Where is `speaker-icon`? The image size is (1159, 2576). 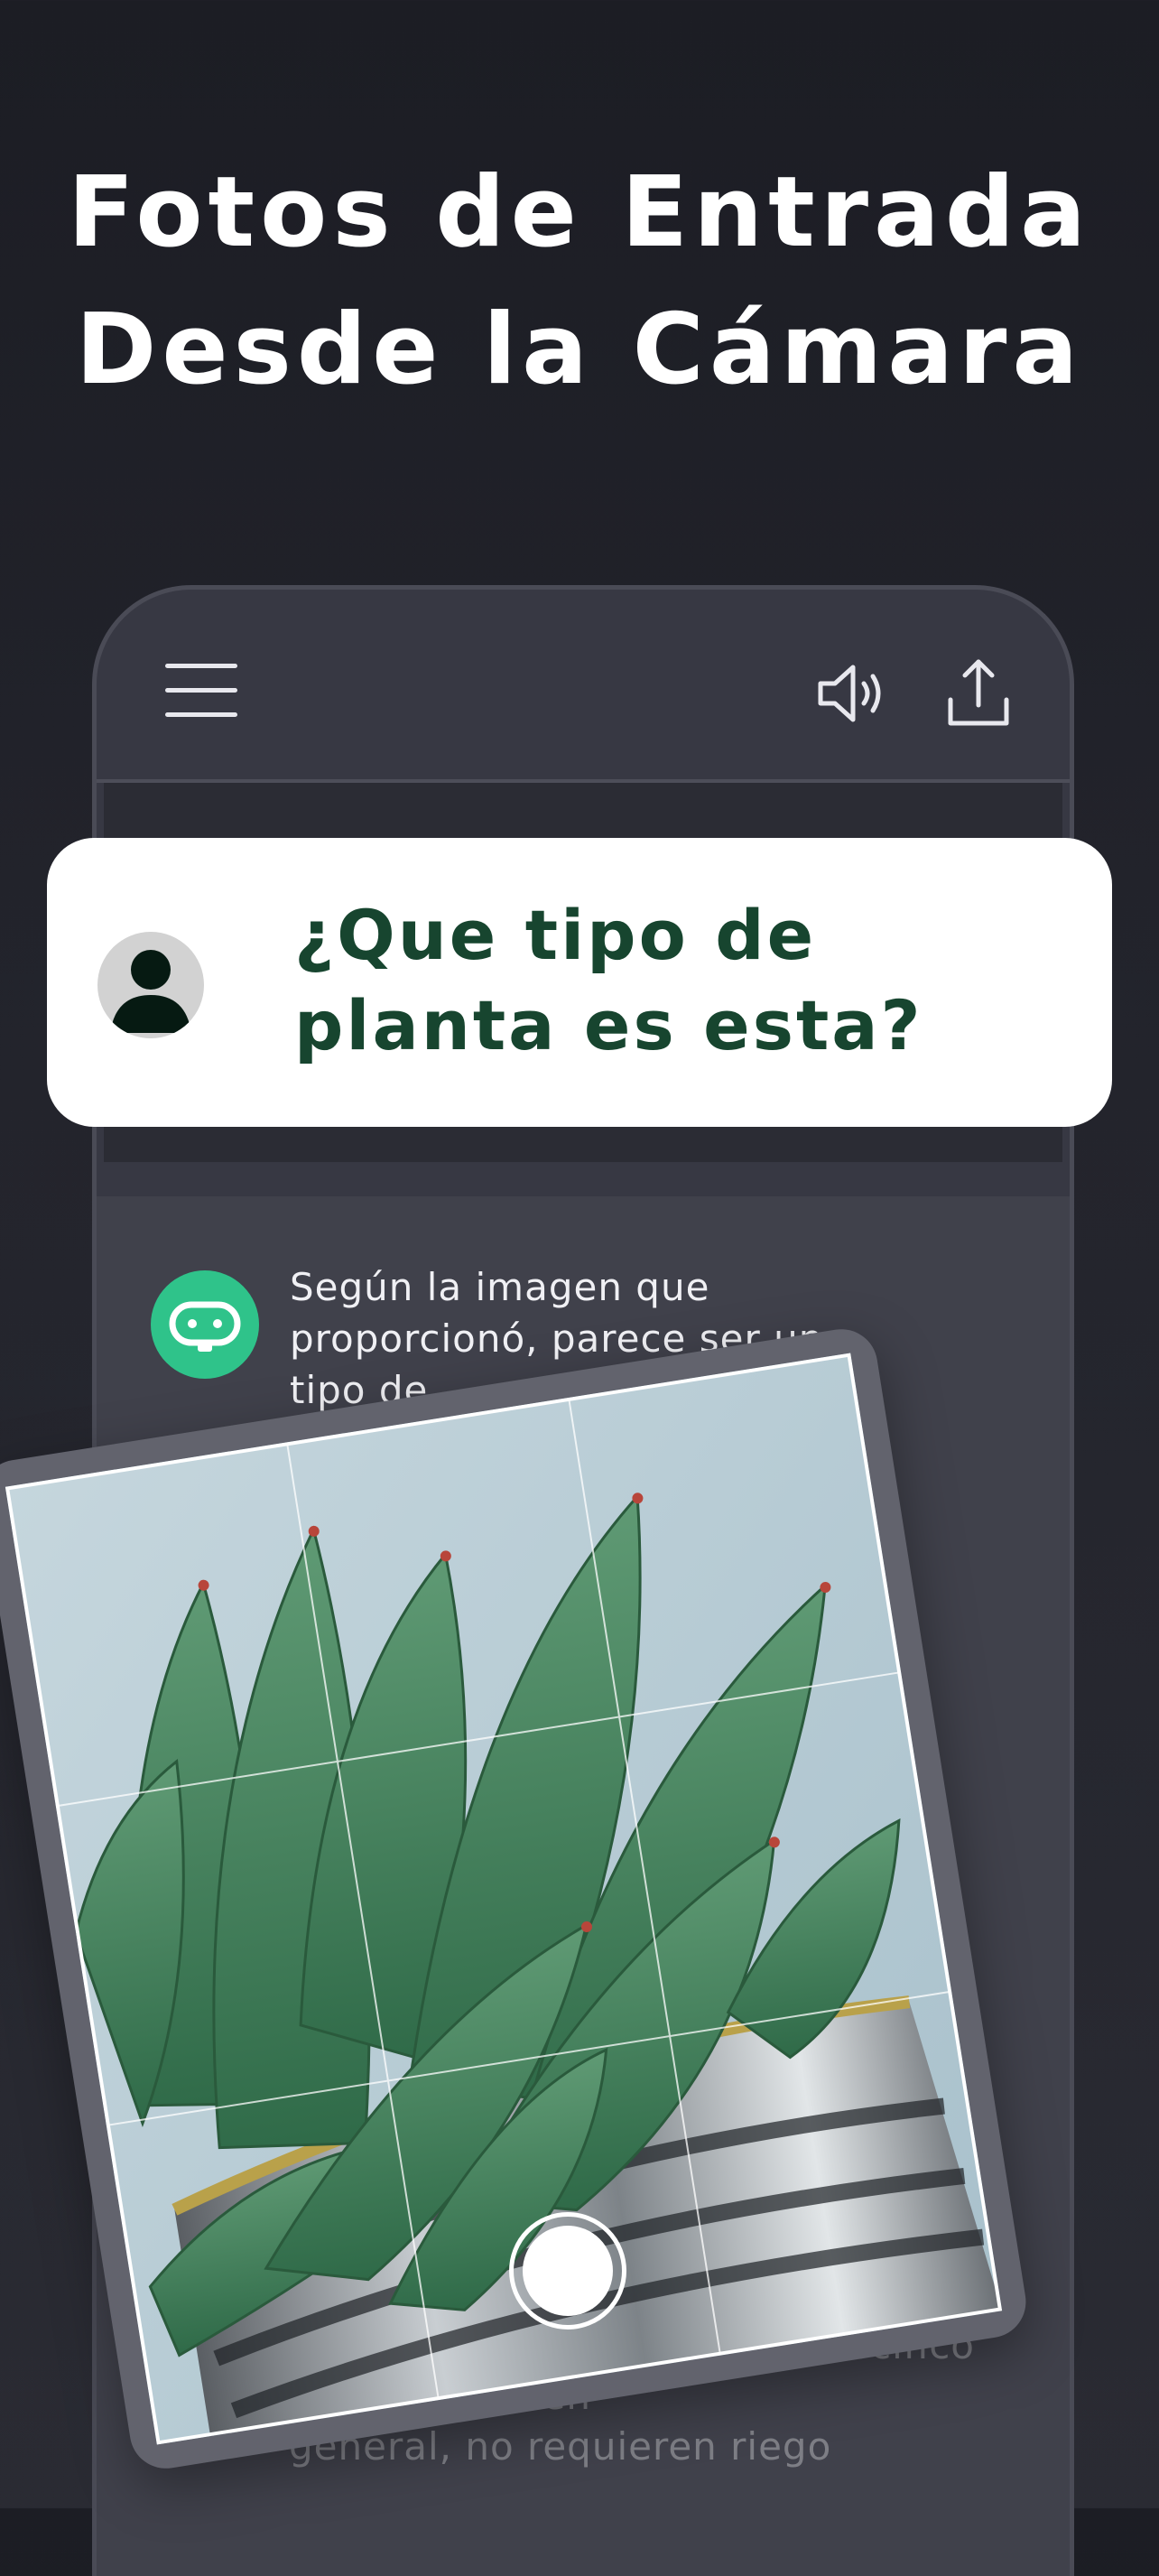 speaker-icon is located at coordinates (850, 693).